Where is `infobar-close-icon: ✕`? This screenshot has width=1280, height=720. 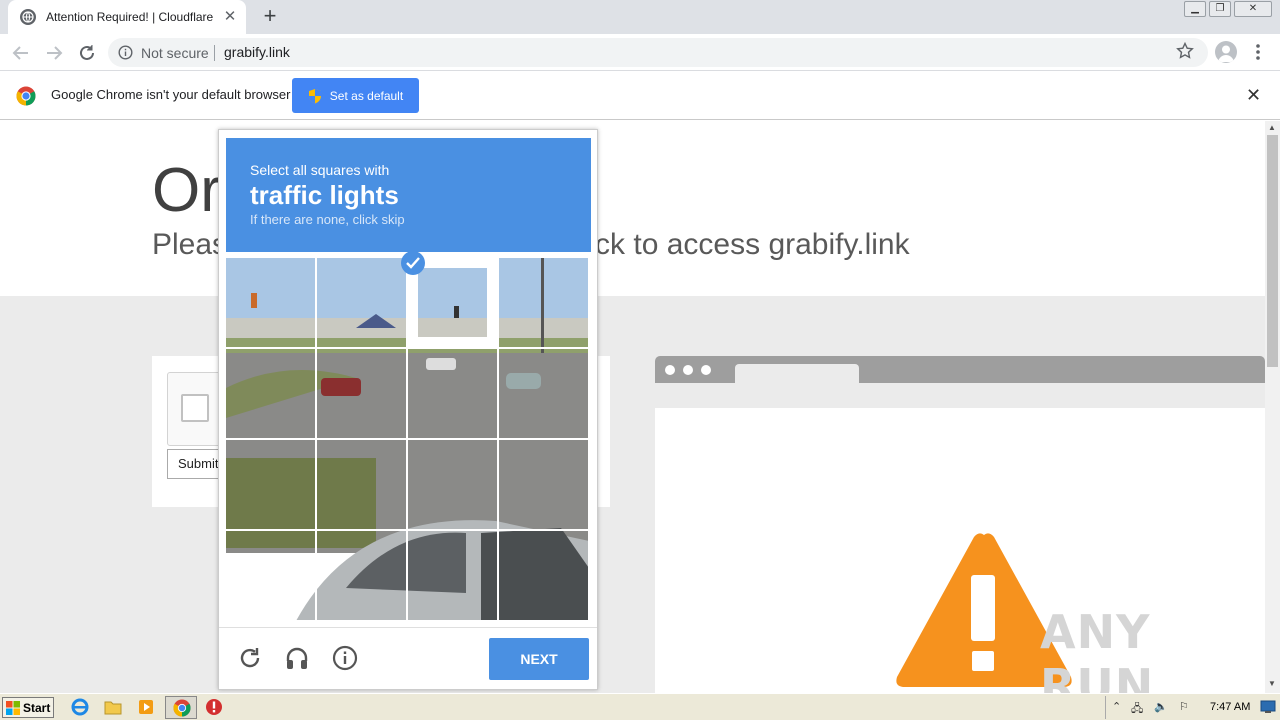 infobar-close-icon: ✕ is located at coordinates (1253, 95).